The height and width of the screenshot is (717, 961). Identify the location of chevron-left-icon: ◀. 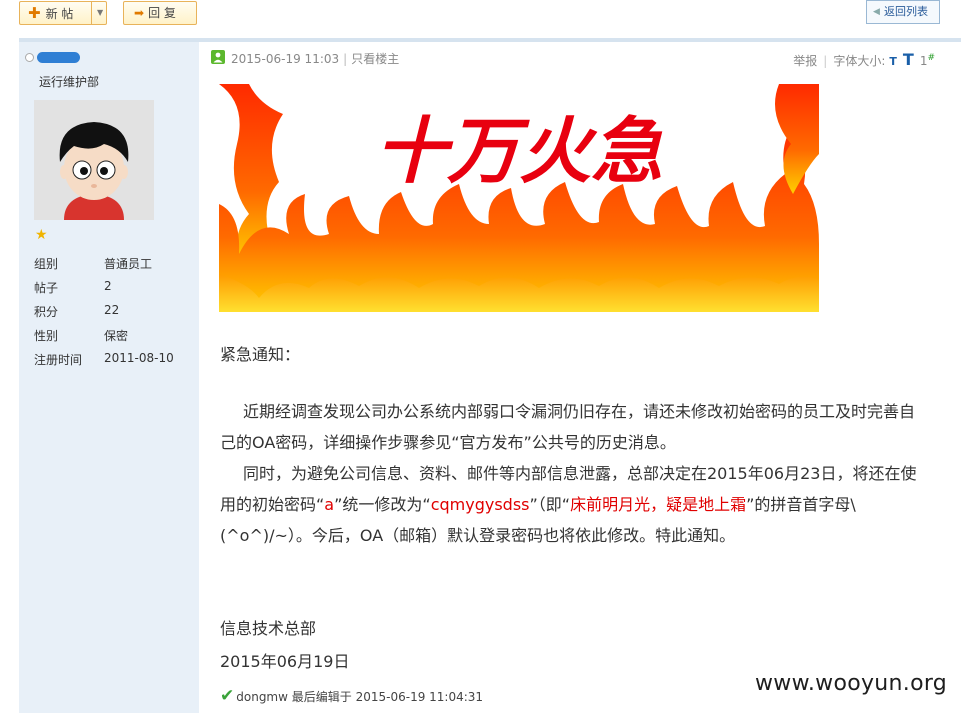
(876, 12).